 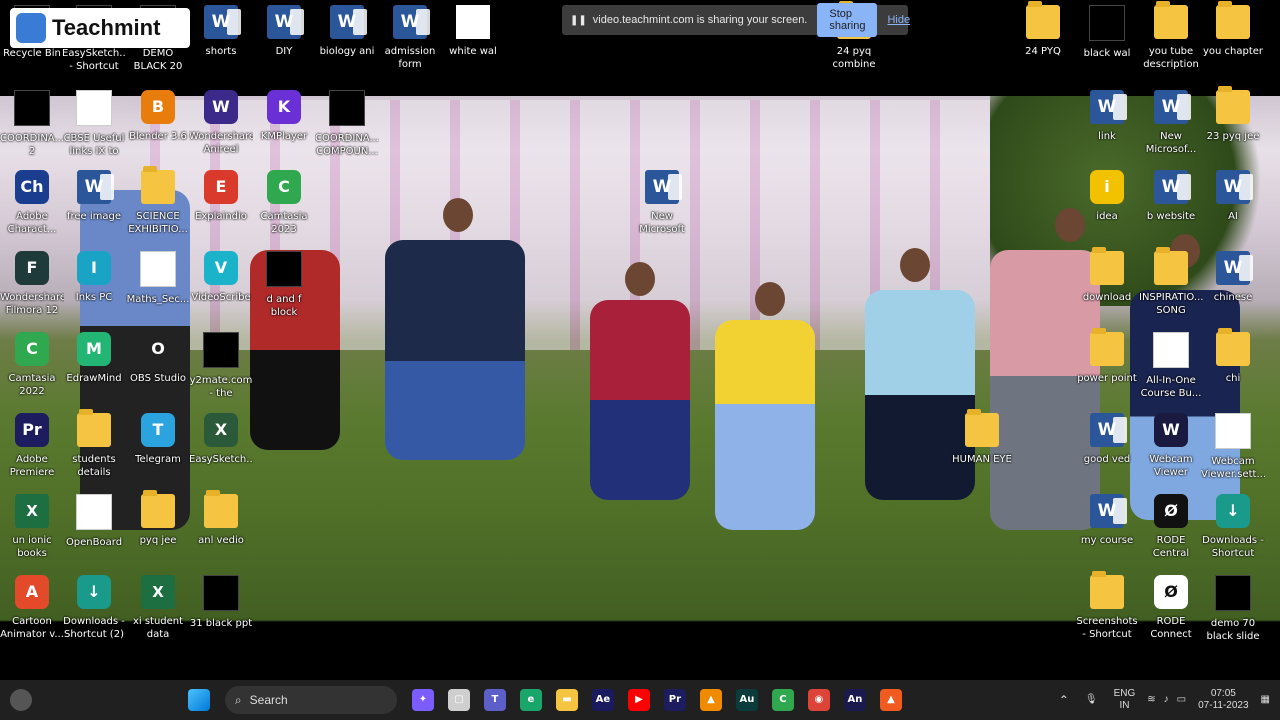 I want to click on desktop-icon: Screenshots - Shortcut, so click(x=1107, y=613).